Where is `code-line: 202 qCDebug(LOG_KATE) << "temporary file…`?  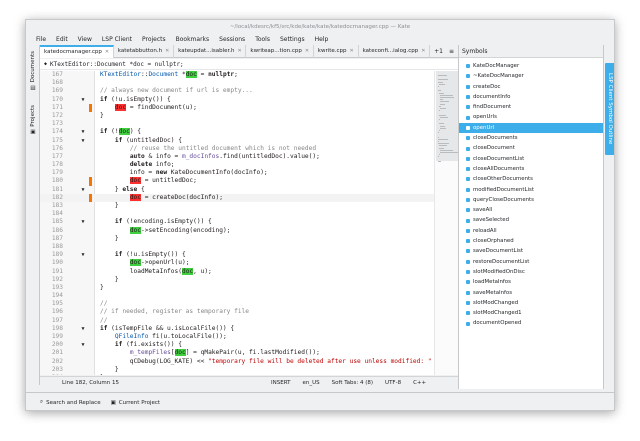 code-line: 202 qCDebug(LOG_KATE) << "temporary file… is located at coordinates (249, 362).